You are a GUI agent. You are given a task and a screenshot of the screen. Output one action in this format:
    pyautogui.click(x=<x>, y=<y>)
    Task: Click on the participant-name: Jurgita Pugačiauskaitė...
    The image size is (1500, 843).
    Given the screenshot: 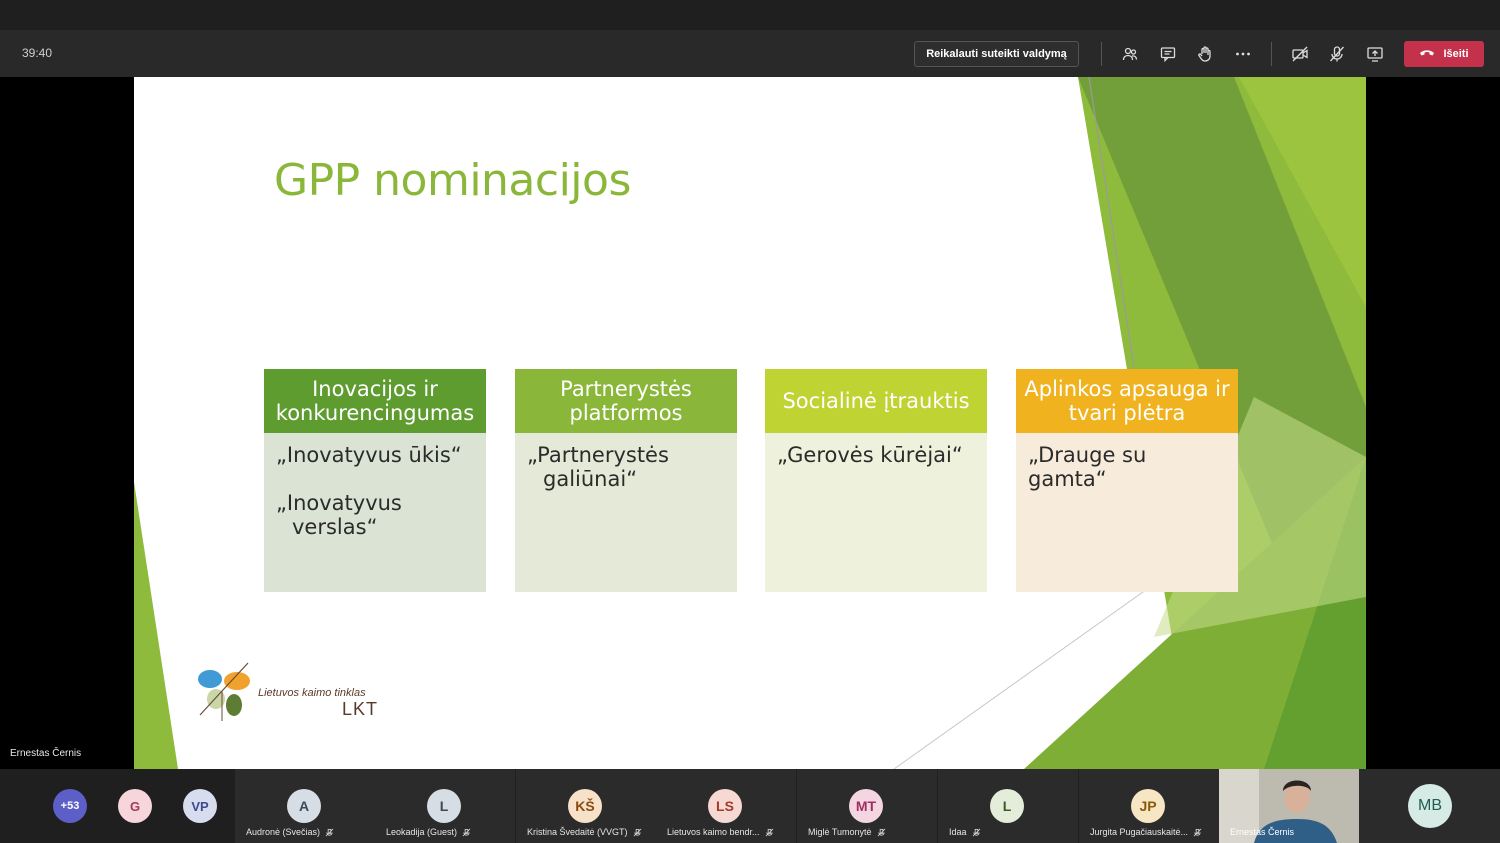 What is the action you would take?
    pyautogui.click(x=1139, y=832)
    